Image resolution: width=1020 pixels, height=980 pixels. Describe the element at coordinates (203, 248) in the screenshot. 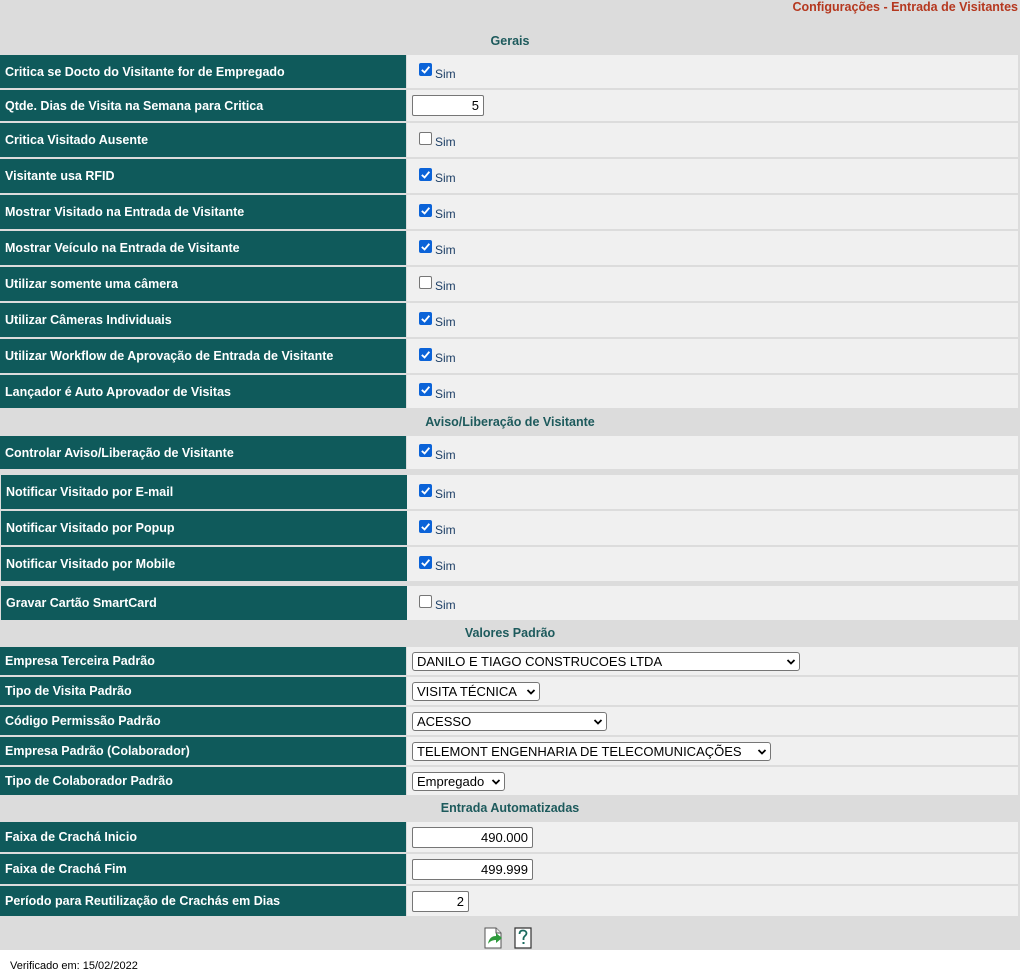

I see `row-label: Mostrar Veículo na Entrada de Visitante` at that location.